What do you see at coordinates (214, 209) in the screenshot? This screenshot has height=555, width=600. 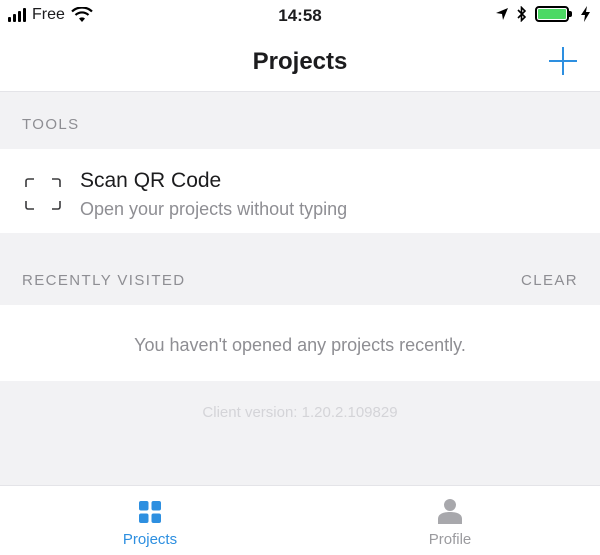 I see `scan-qr-subtitle: Open your projects without typing` at bounding box center [214, 209].